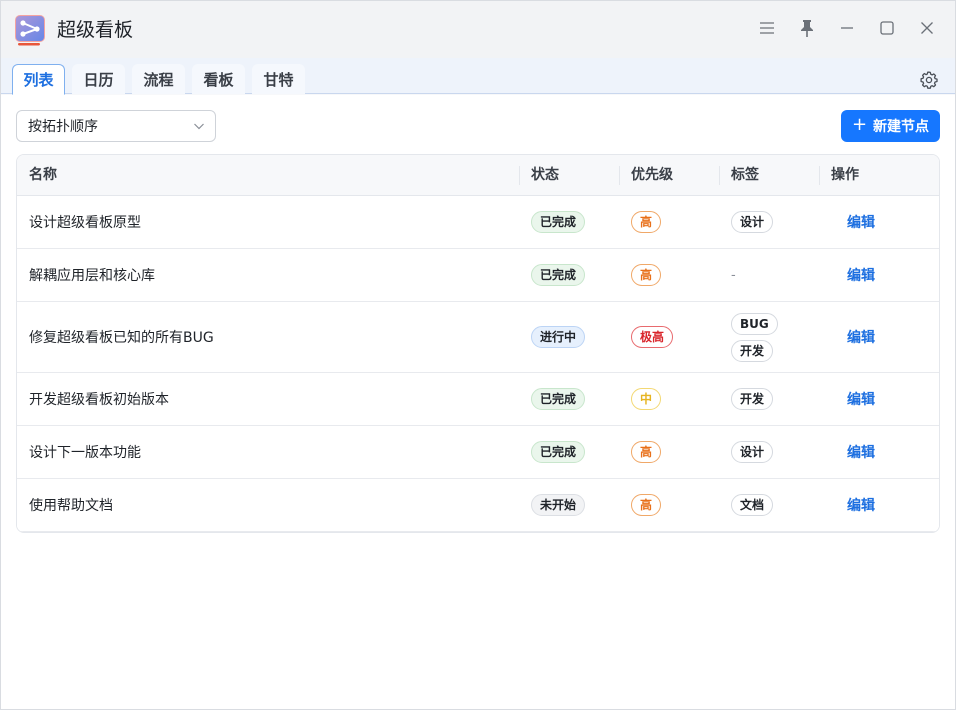  I want to click on app-title: 超级看板, so click(95, 30).